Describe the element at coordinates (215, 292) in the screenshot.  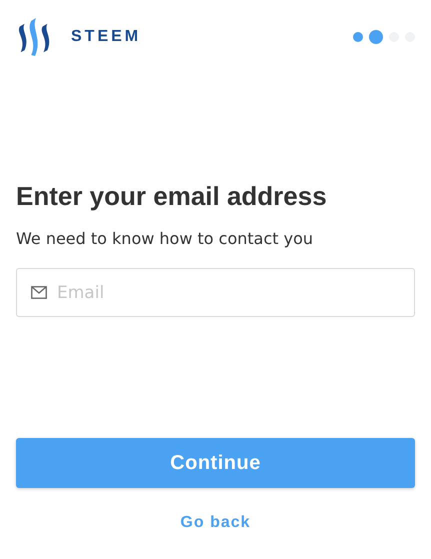
I see `email-field: Email` at that location.